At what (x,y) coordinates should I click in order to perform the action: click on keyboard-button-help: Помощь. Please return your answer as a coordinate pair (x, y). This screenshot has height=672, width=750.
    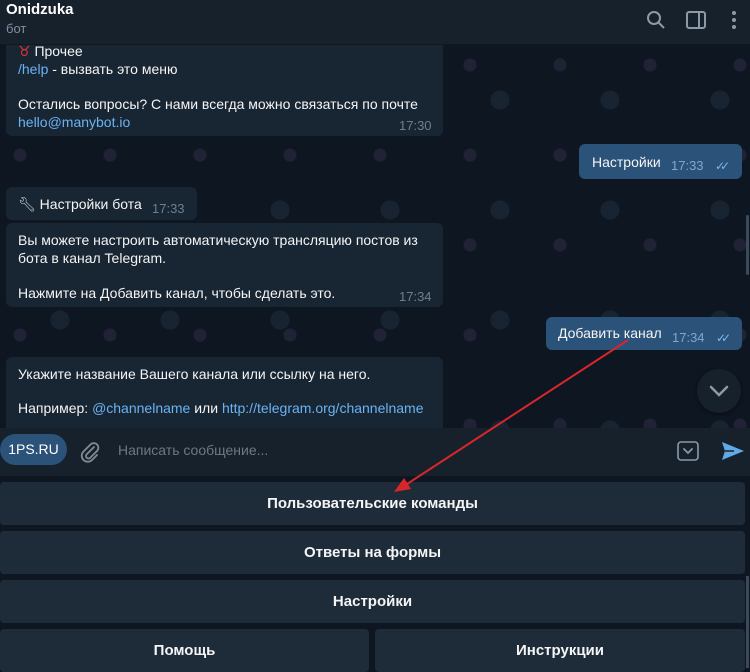
    Looking at the image, I should click on (184, 650).